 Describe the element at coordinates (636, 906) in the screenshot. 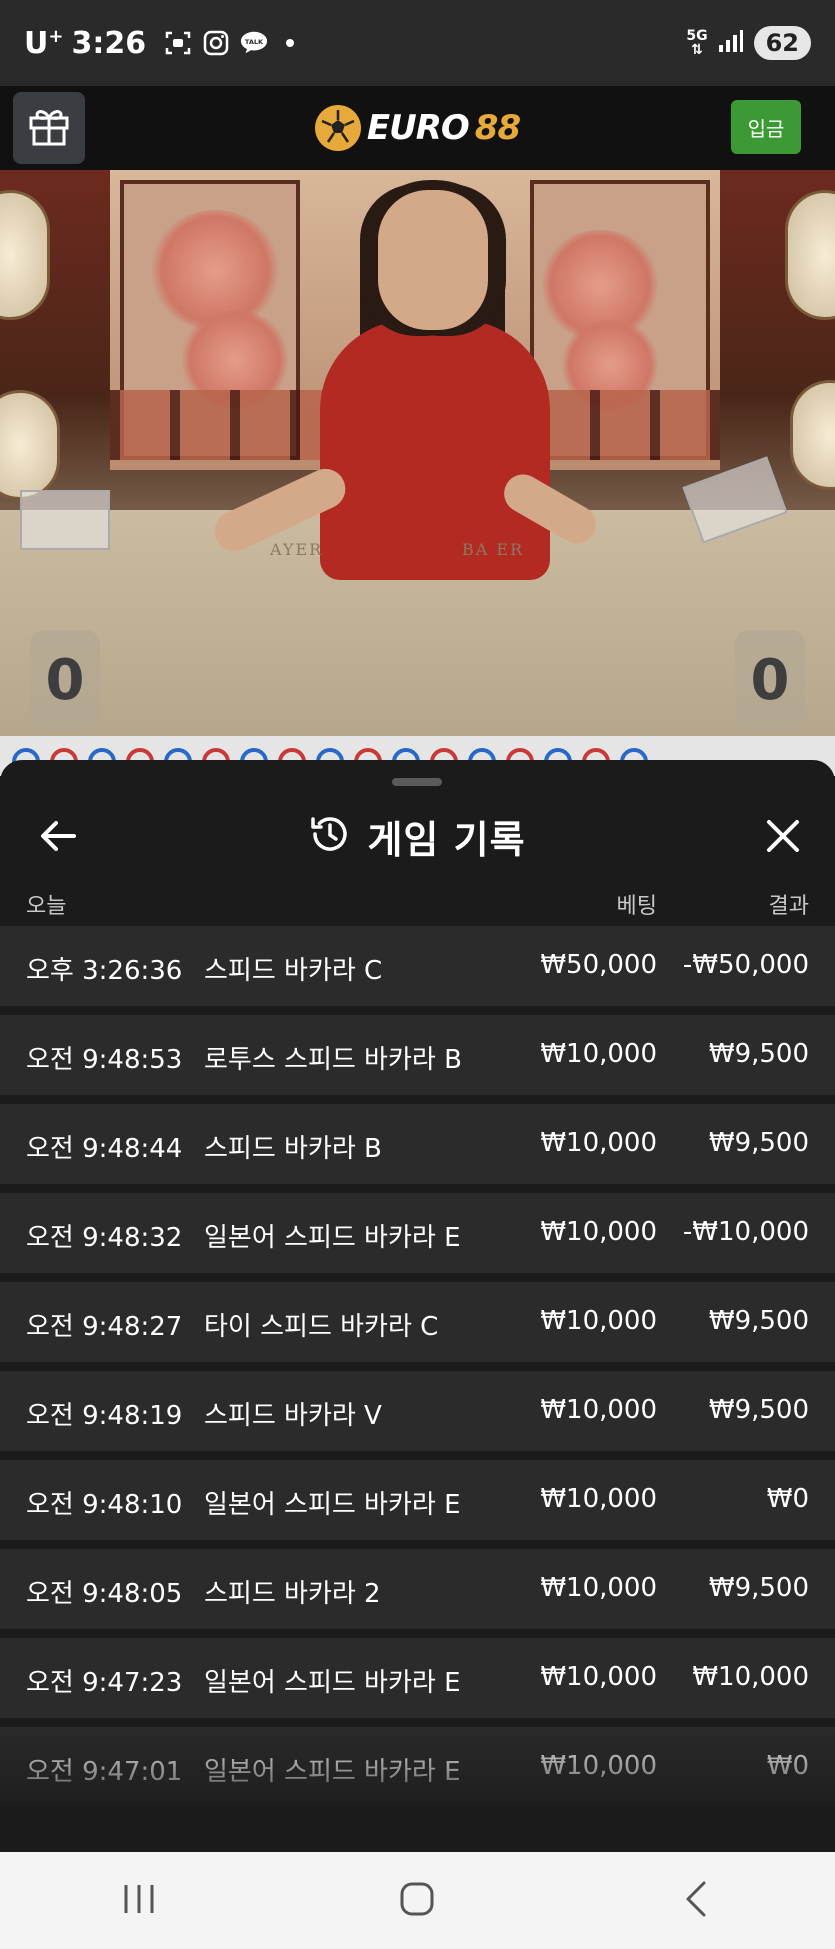

I see `column-header-bet: 베팅` at that location.